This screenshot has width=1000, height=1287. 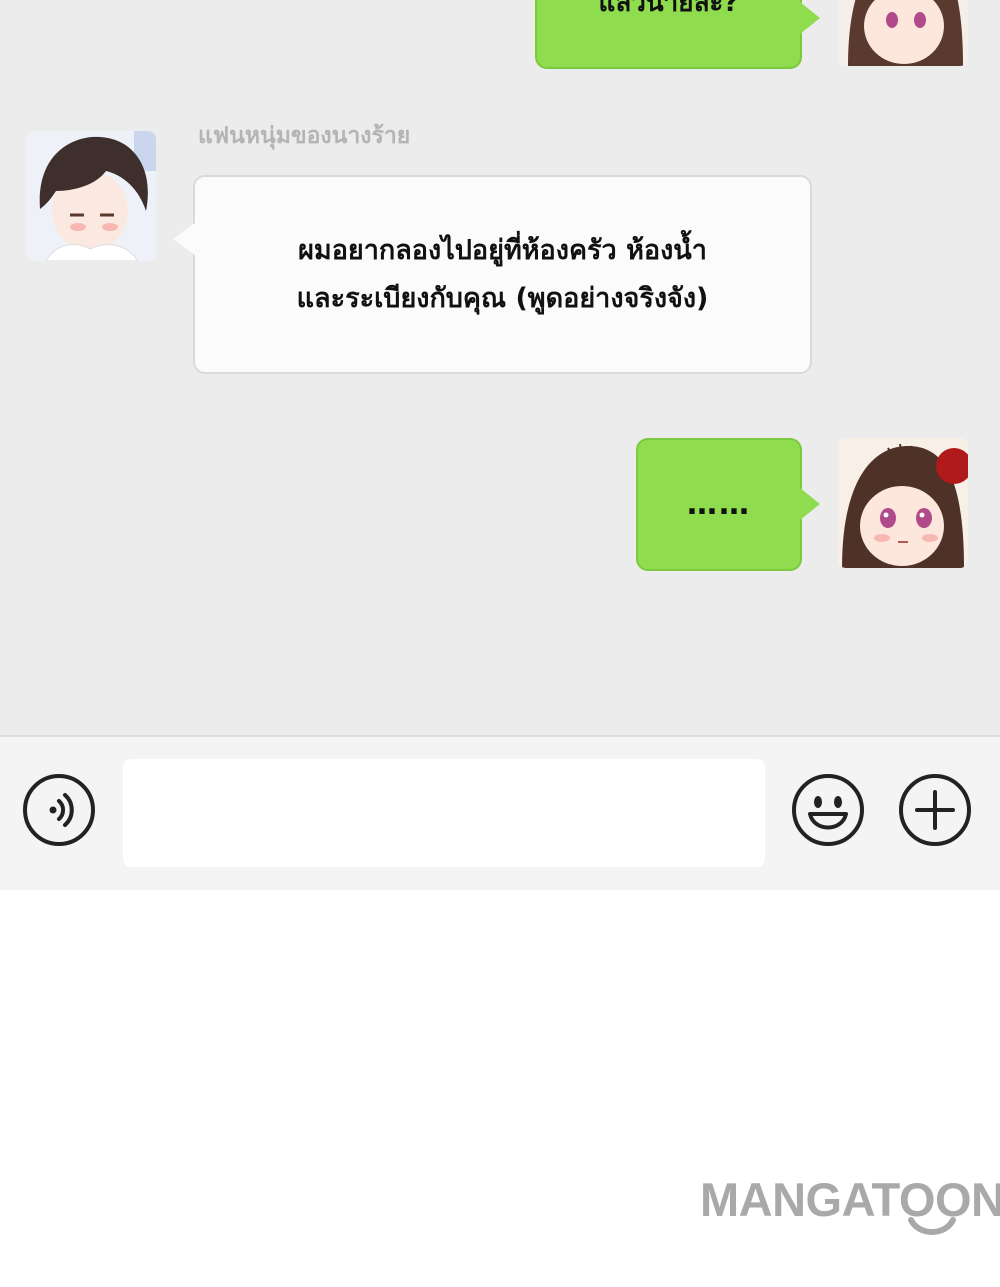 I want to click on voice-button, so click(x=59, y=810).